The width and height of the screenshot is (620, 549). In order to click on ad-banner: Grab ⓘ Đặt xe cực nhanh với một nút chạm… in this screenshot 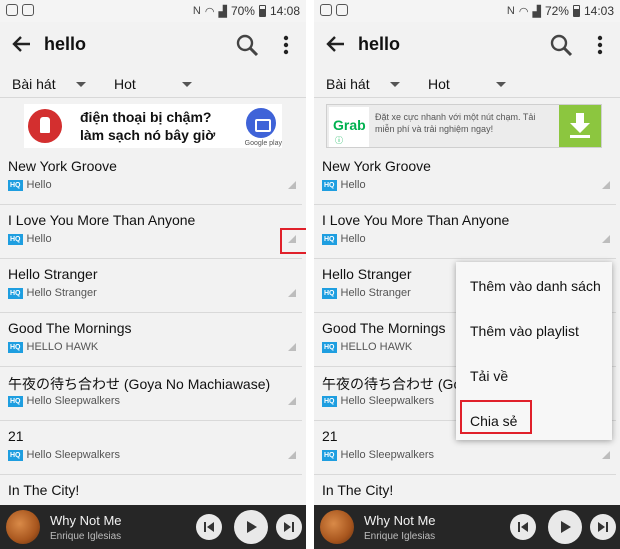, I will do `click(464, 126)`.